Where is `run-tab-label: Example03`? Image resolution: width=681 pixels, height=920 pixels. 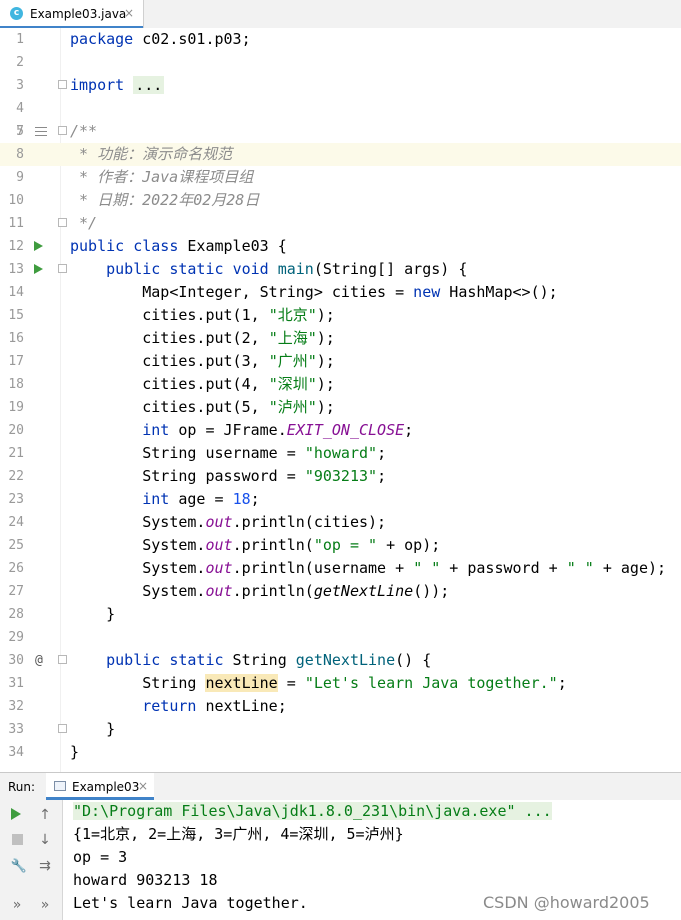
run-tab-label: Example03 is located at coordinates (106, 787).